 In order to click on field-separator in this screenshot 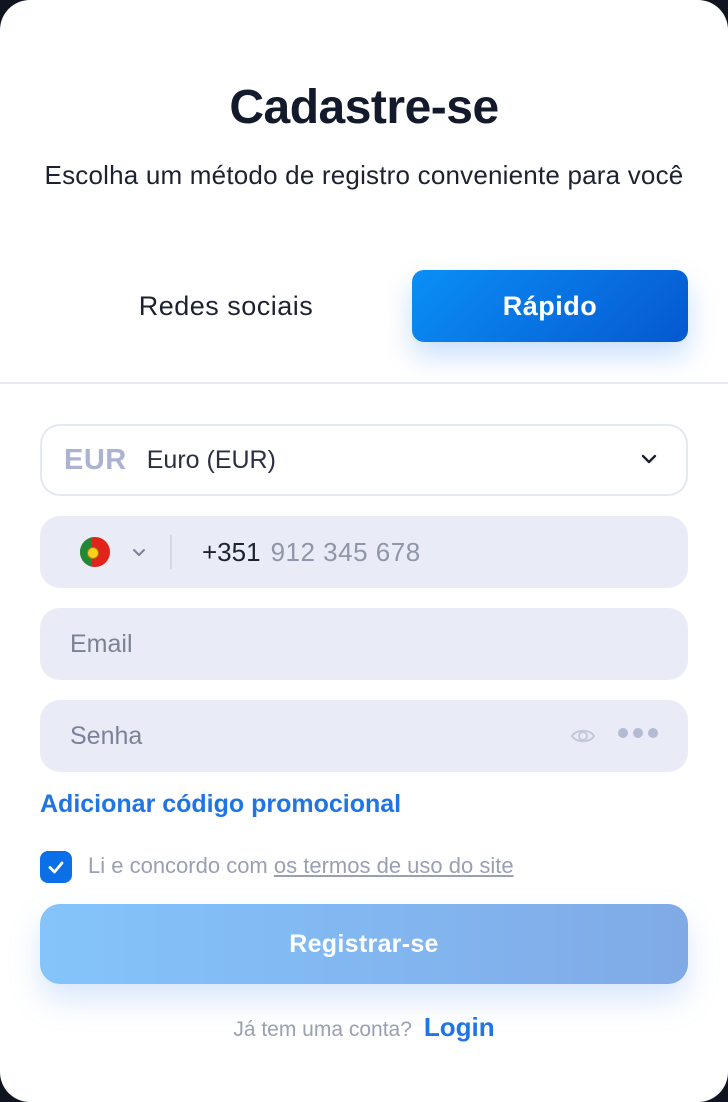, I will do `click(171, 552)`.